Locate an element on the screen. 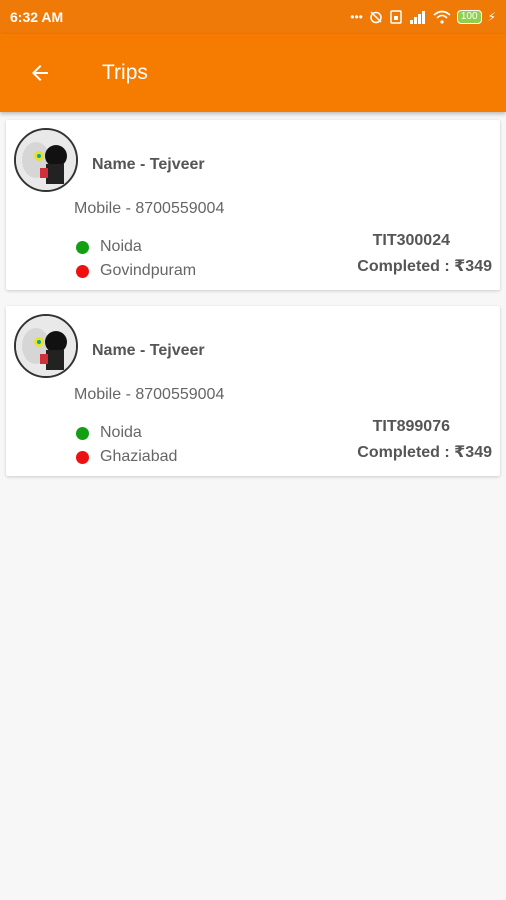 The height and width of the screenshot is (900, 506). drop-label: Govindpuram is located at coordinates (148, 270).